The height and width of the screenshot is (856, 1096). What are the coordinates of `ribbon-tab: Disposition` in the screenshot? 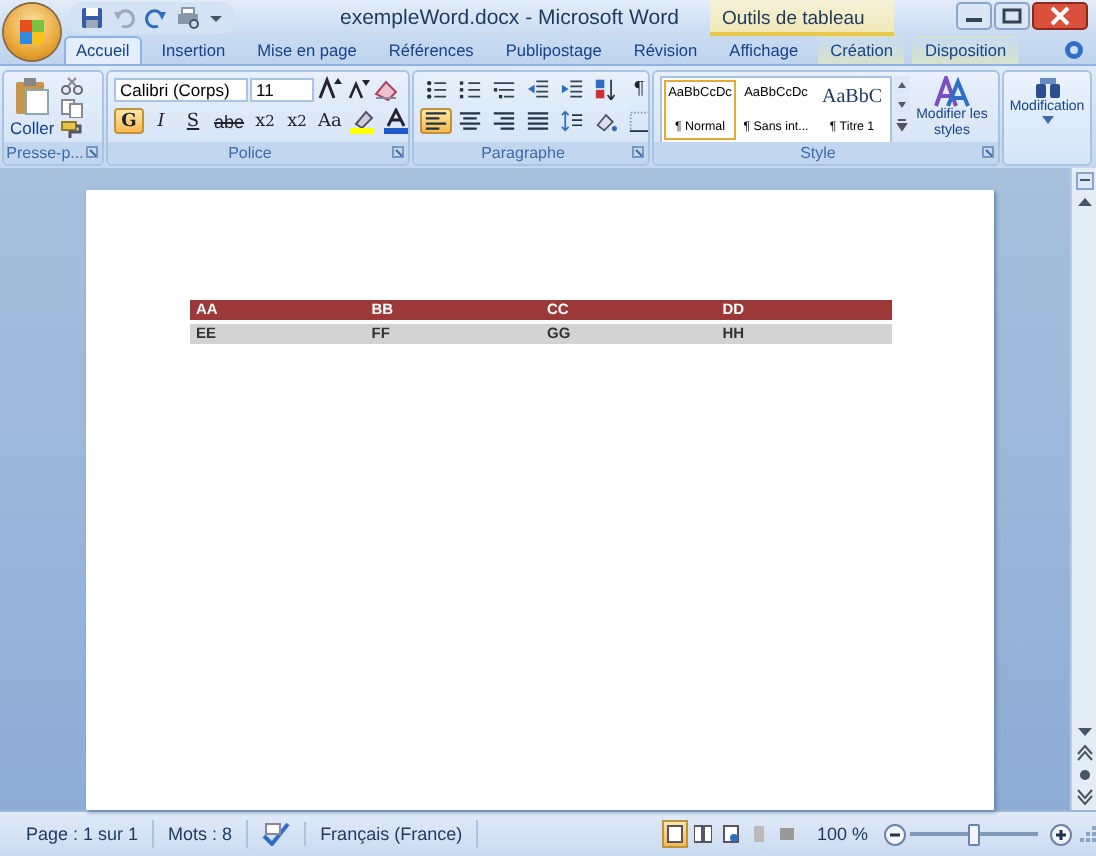 It's located at (965, 50).